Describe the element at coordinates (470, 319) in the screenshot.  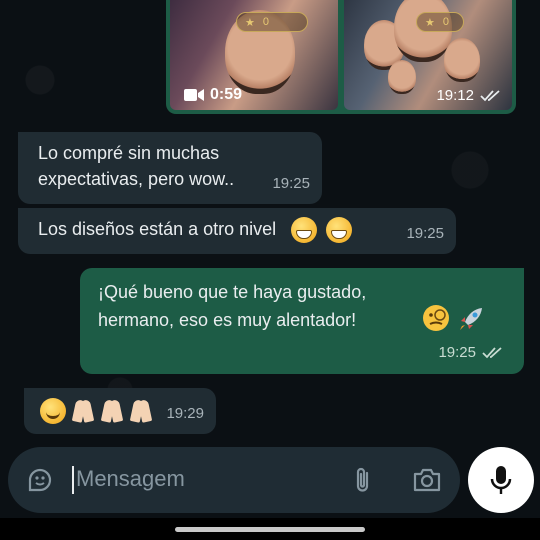
I see `rocket-emoji` at that location.